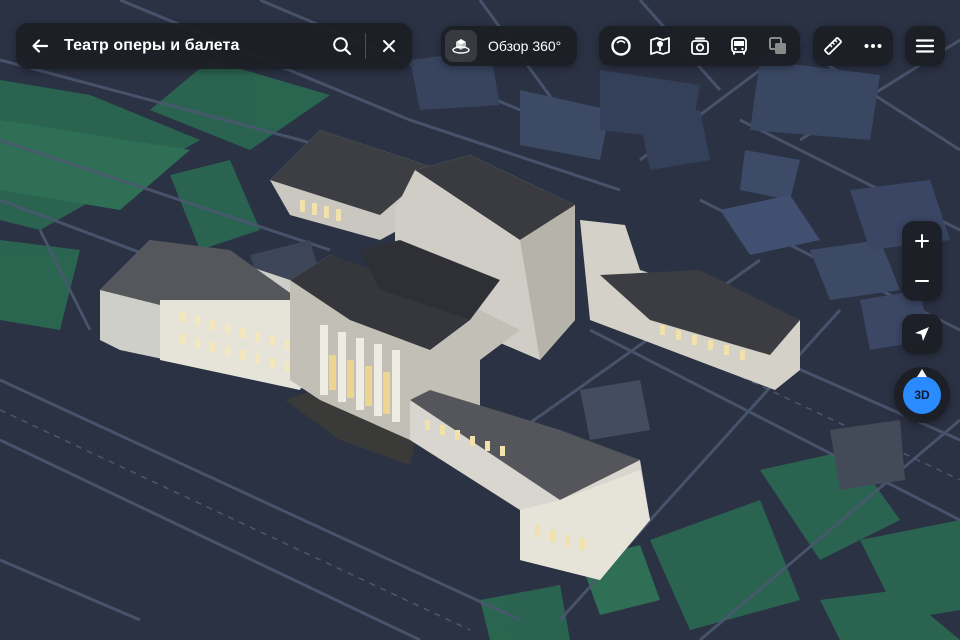 The height and width of the screenshot is (640, 960). I want to click on close-icon, so click(389, 46).